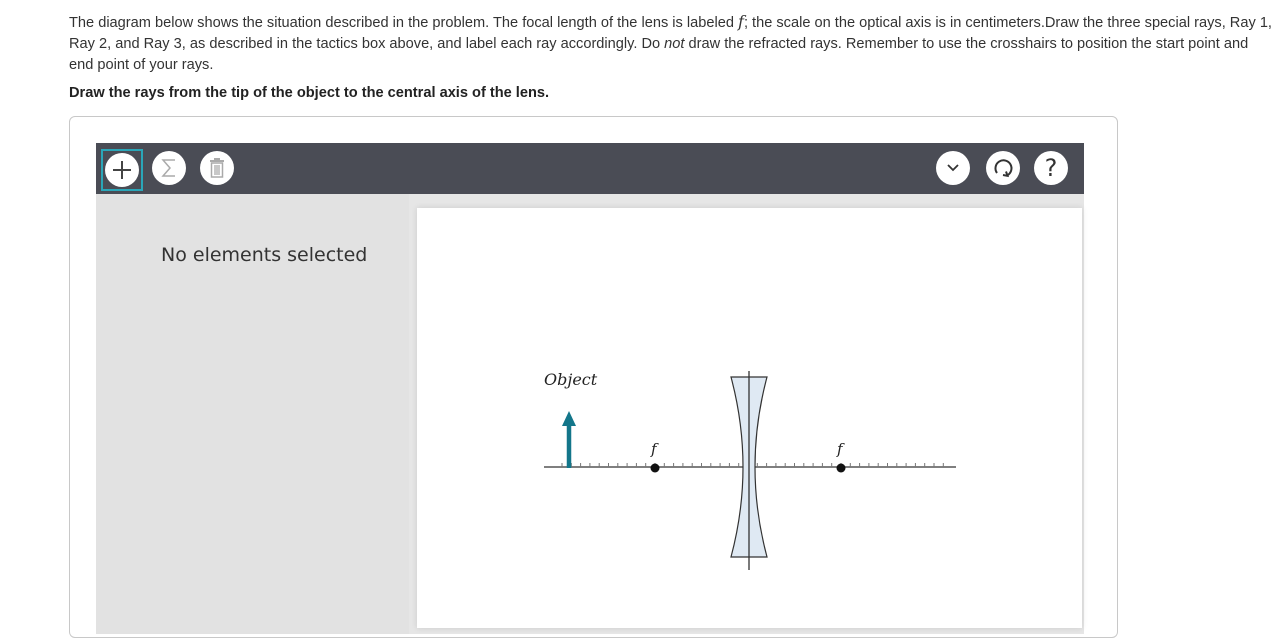 The image size is (1280, 638). I want to click on trash-icon, so click(217, 168).